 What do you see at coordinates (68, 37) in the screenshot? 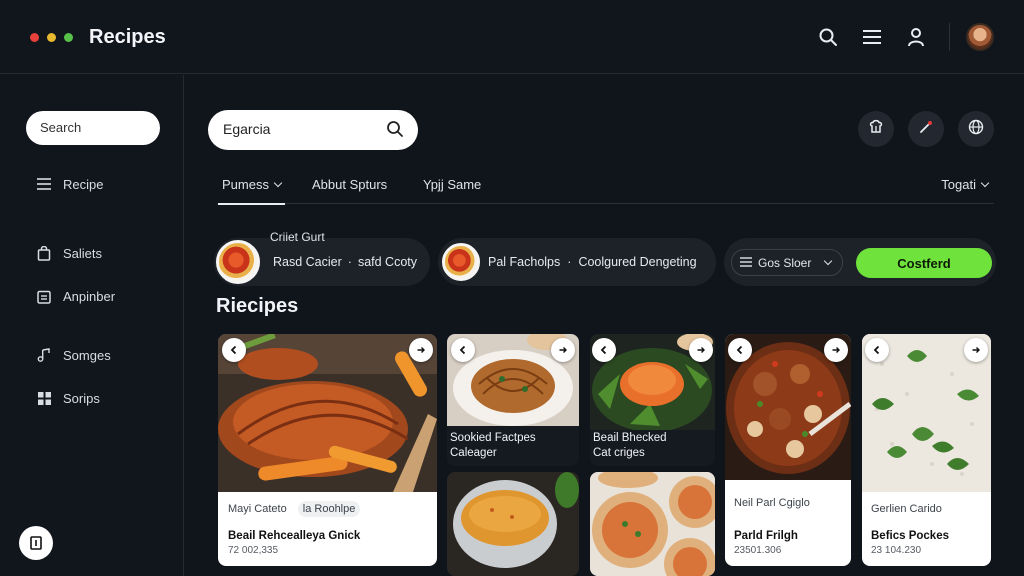
I see `maximize-window-dot` at bounding box center [68, 37].